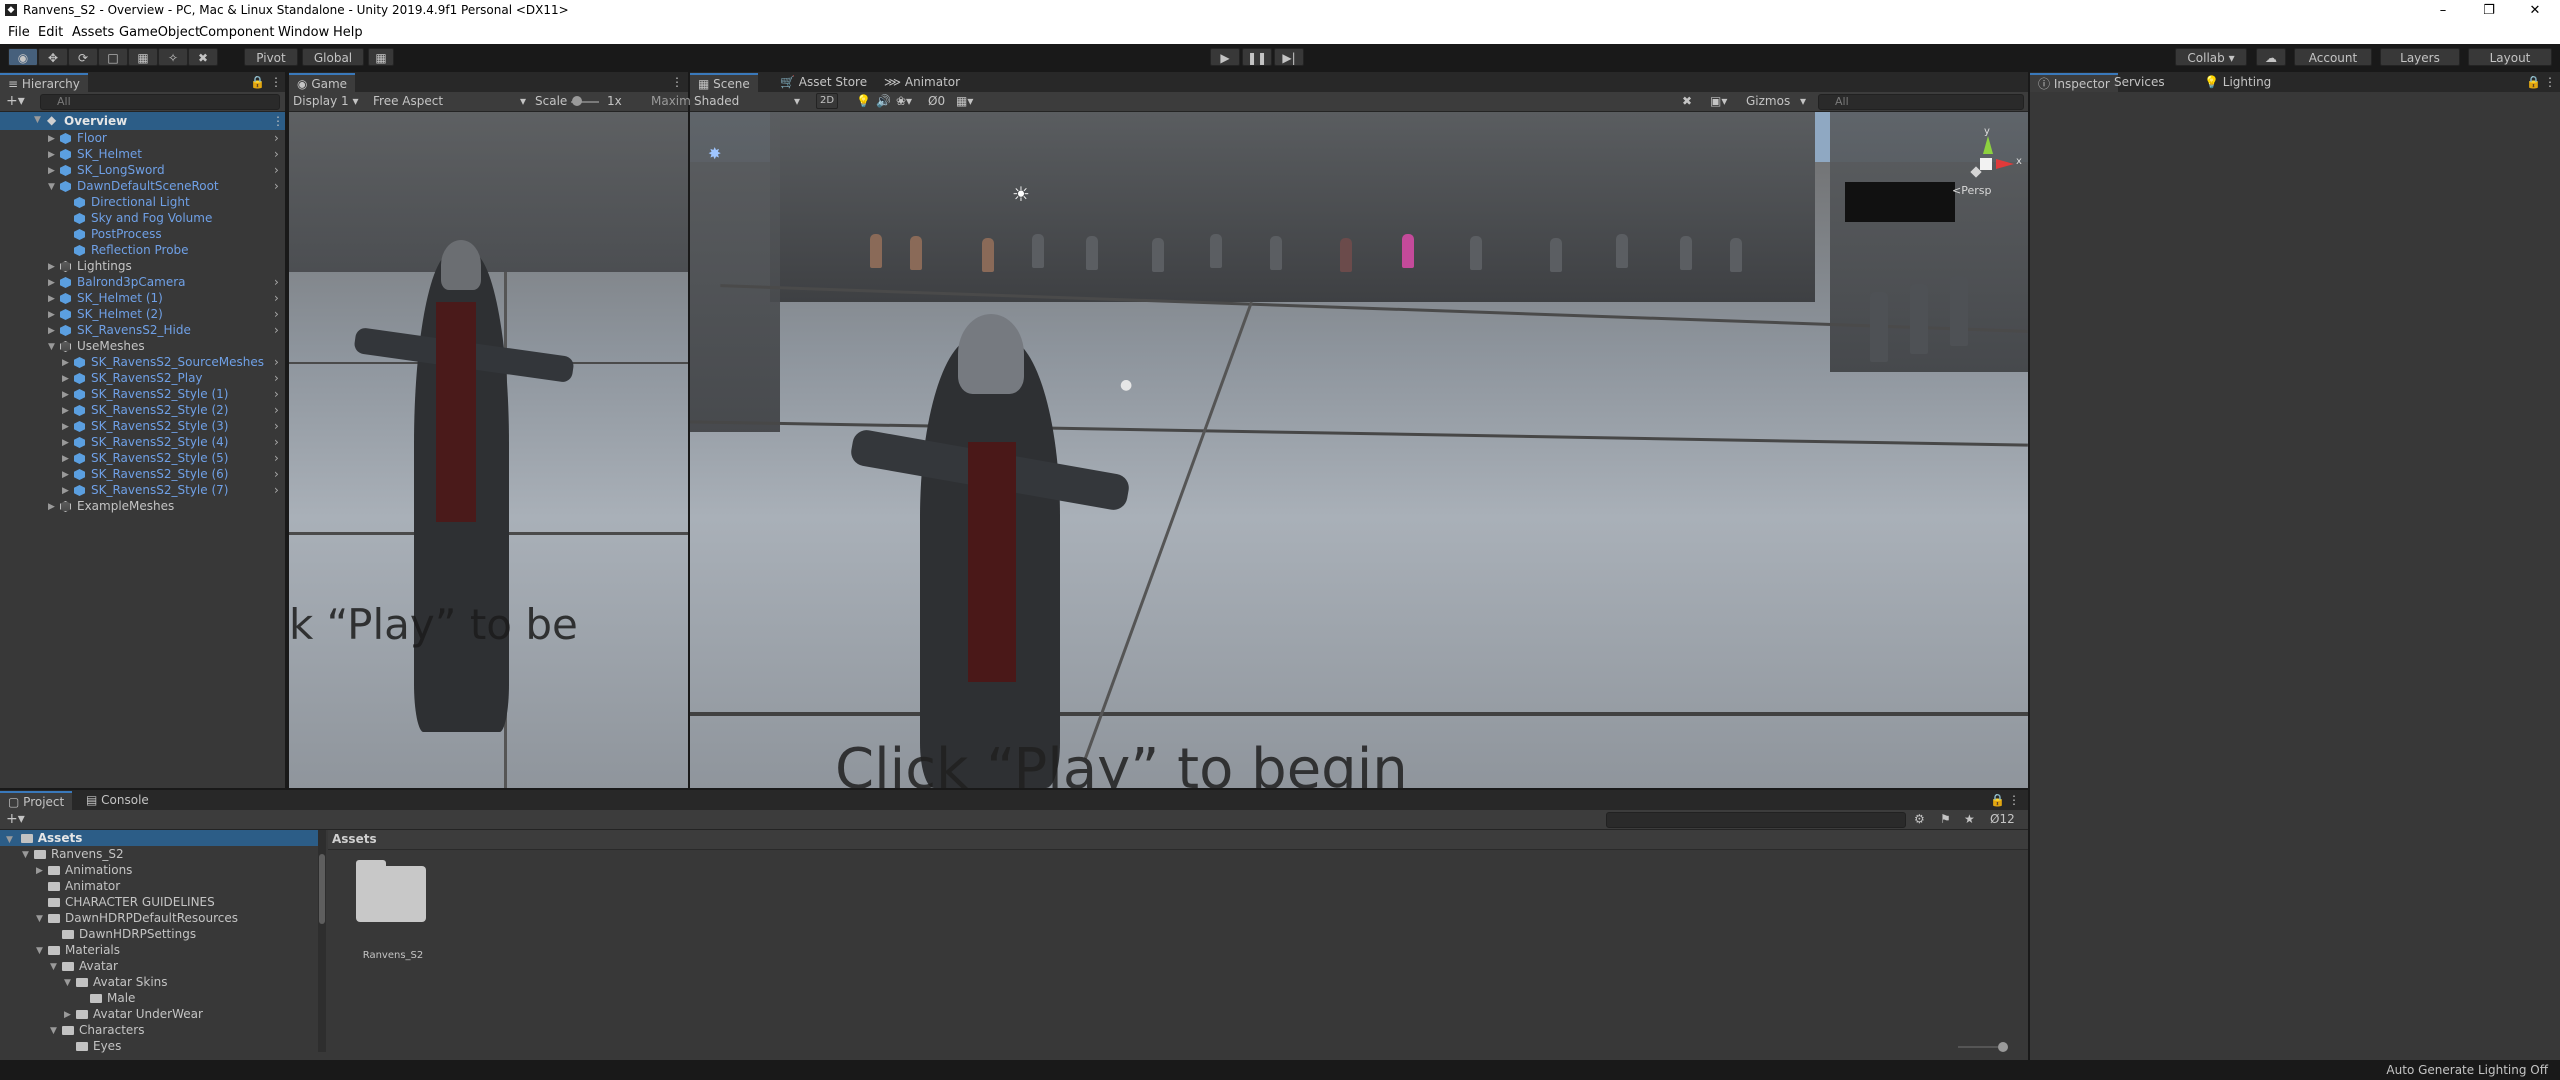 The image size is (2560, 1080). I want to click on game-menu-icon: ⋮, so click(677, 82).